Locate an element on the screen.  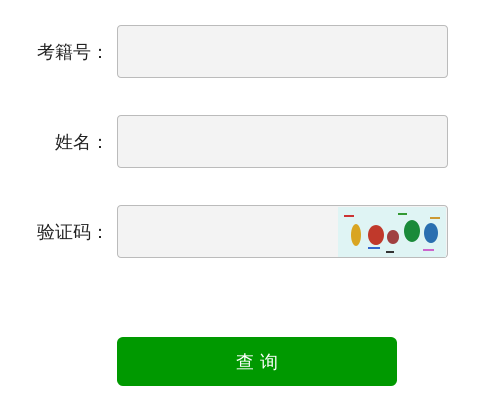
query-button: 查 询 is located at coordinates (257, 361).